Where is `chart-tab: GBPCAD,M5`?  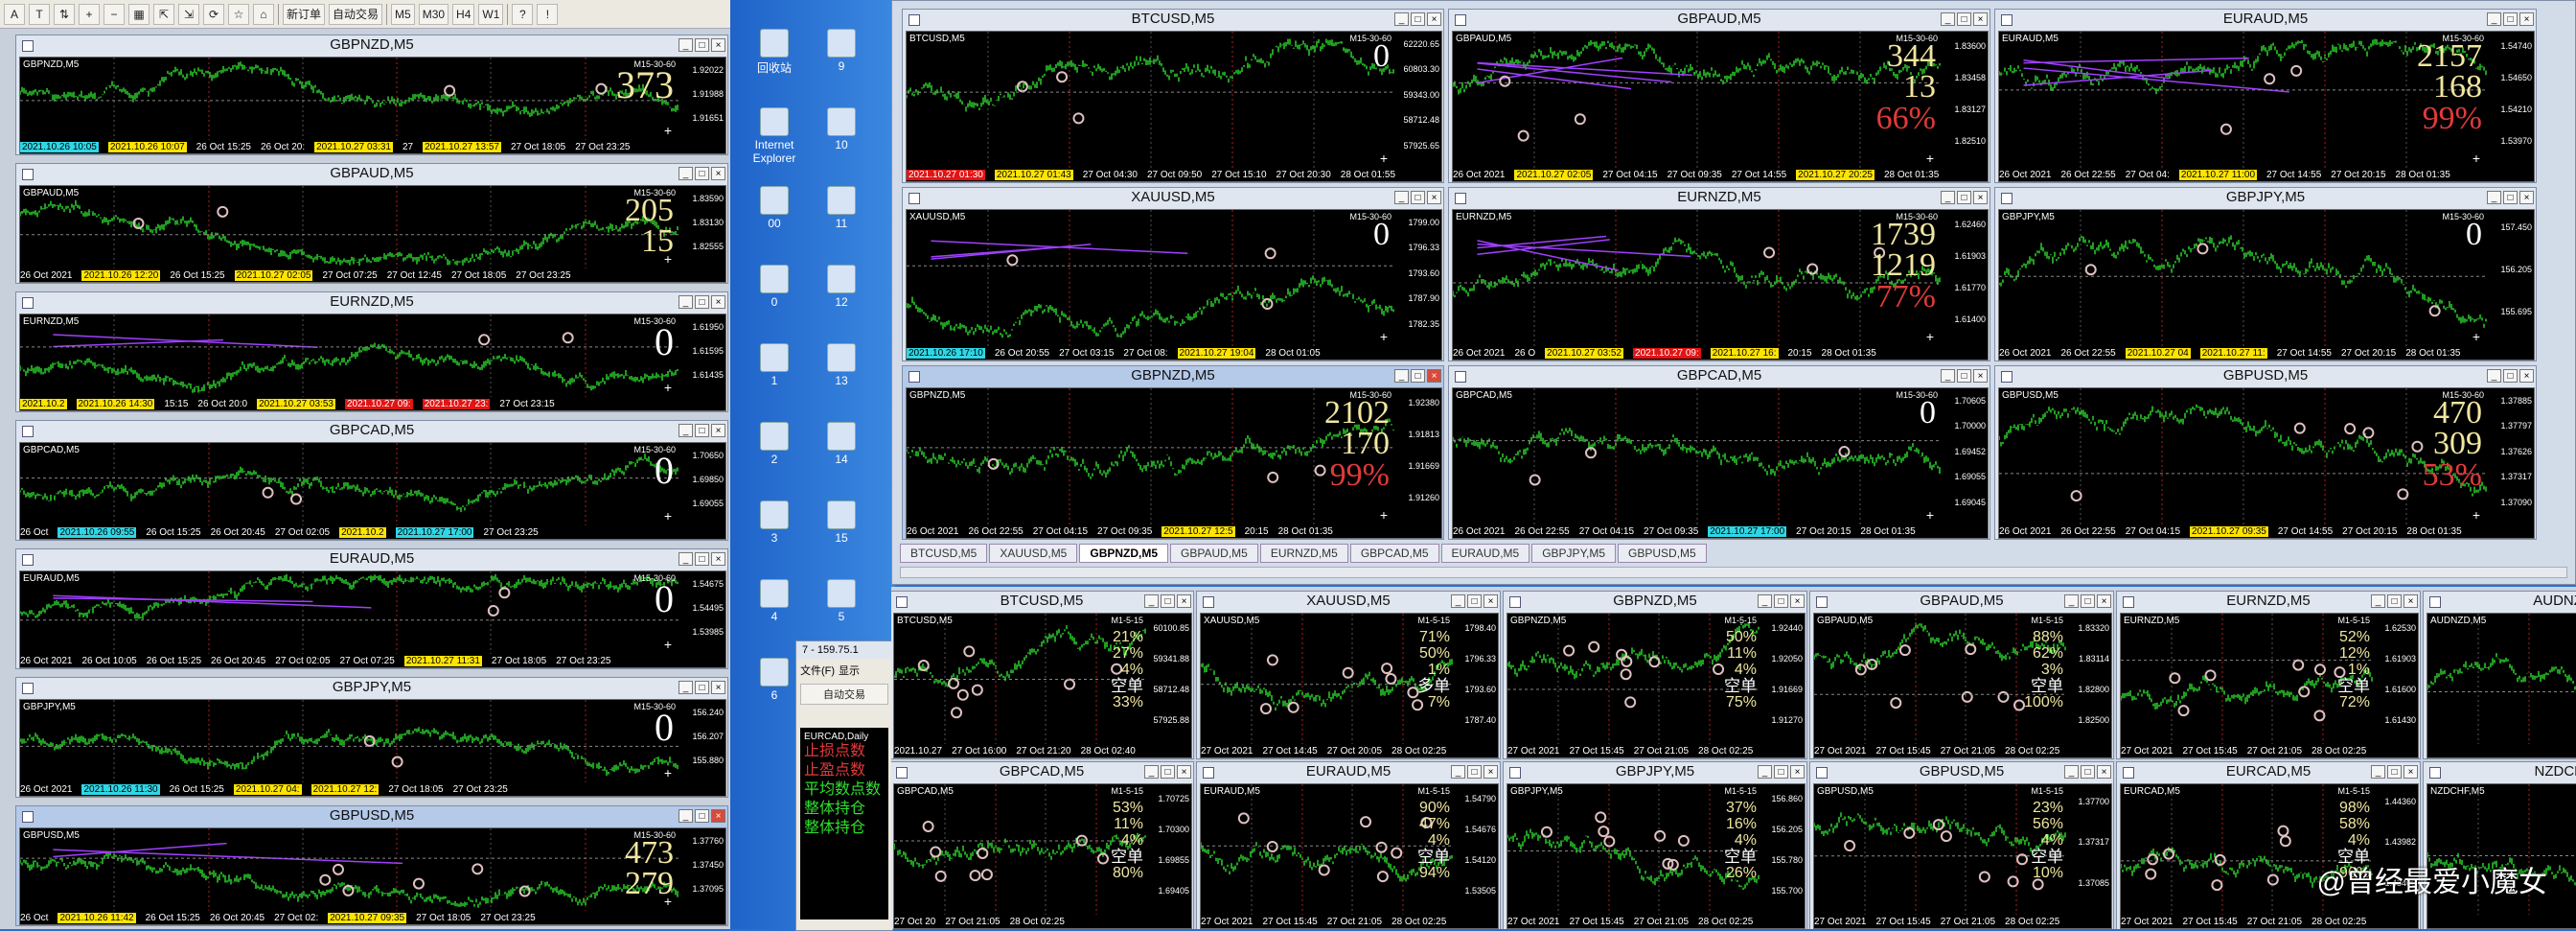 chart-tab: GBPCAD,M5 is located at coordinates (1394, 553).